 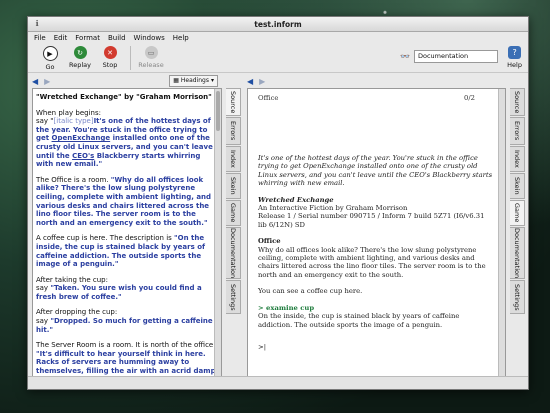 I want to click on help-button: ? Help, so click(x=514, y=57).